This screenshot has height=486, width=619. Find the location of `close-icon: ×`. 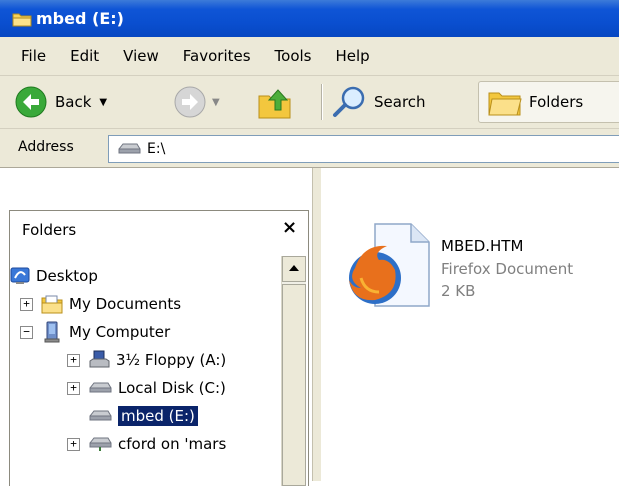

close-icon: × is located at coordinates (289, 227).